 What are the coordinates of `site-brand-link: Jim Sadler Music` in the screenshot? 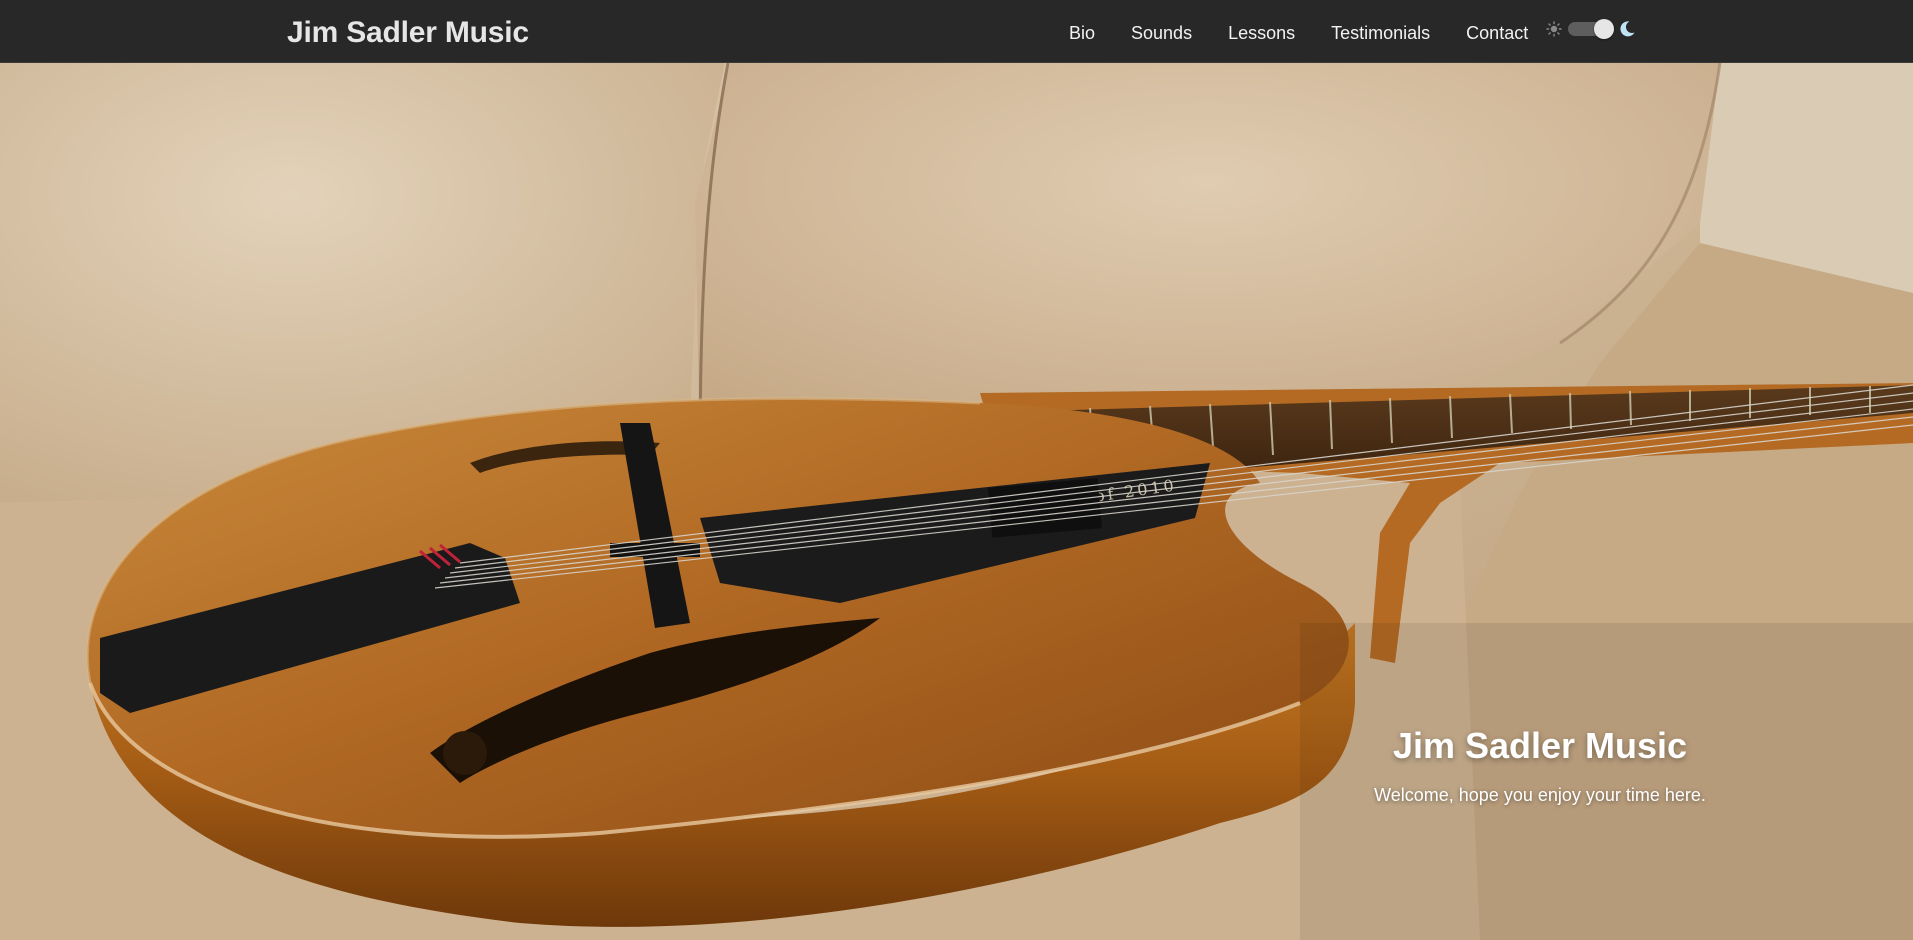 It's located at (408, 33).